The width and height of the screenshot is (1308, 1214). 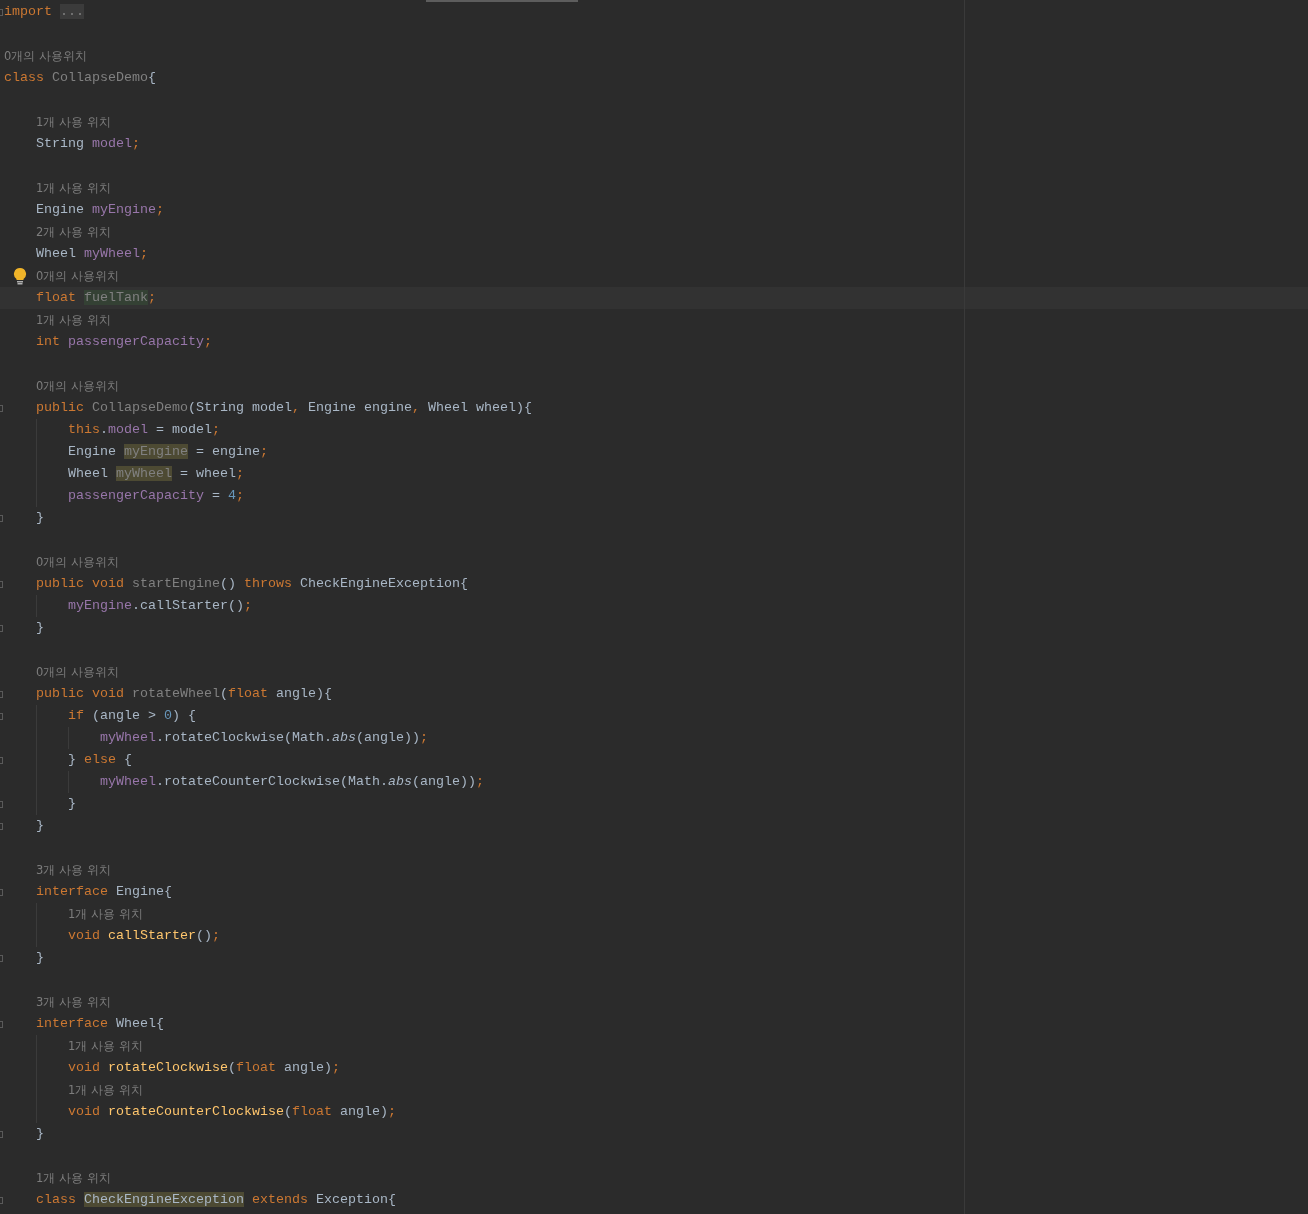 I want to click on code-line: public void startEngine() throws CheckEngineException{, so click(x=252, y=584).